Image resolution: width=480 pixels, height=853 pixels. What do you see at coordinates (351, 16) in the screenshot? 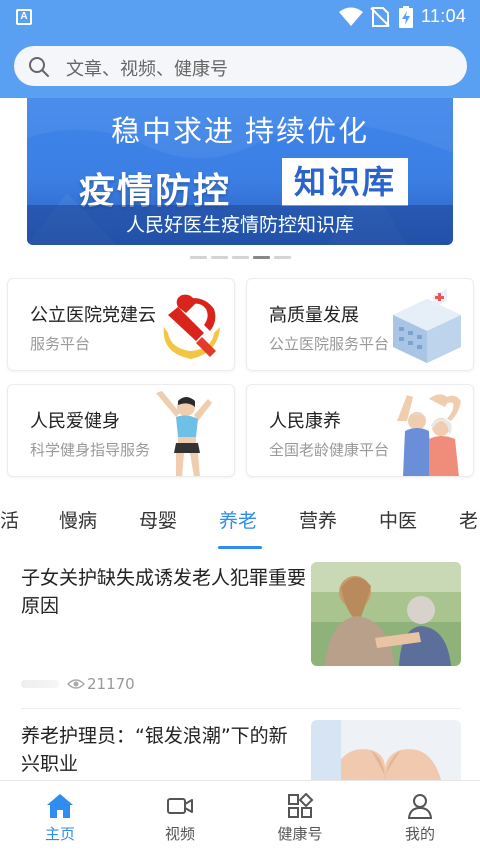
I see `wifi-icon` at bounding box center [351, 16].